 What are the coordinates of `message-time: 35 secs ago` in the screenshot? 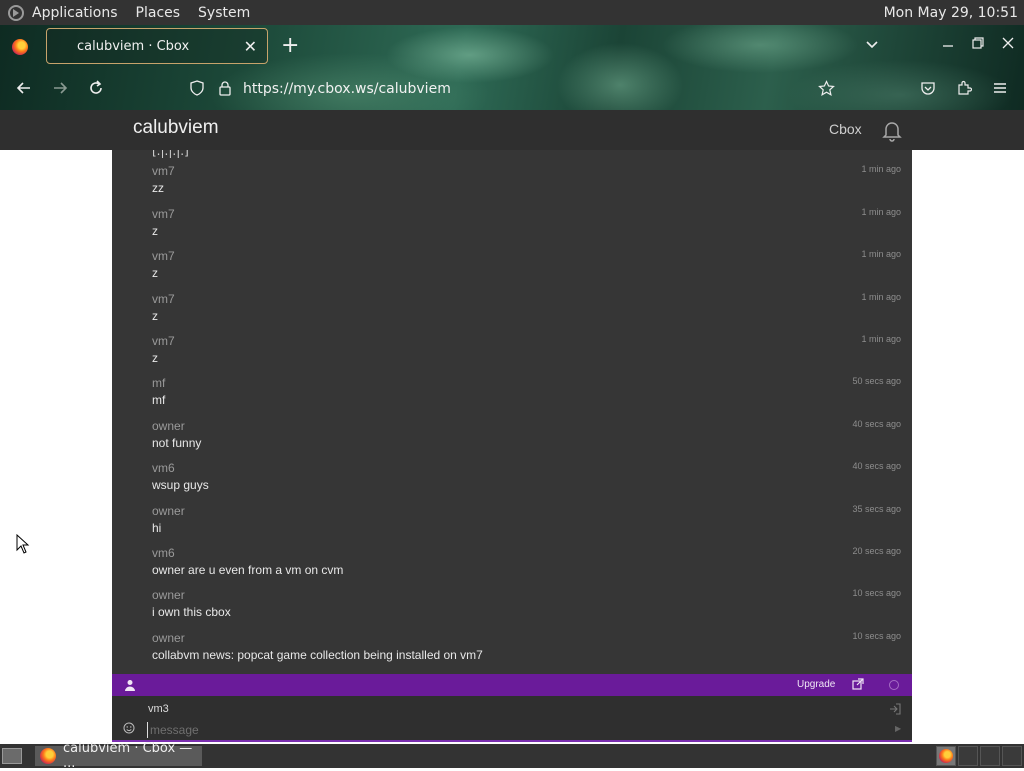 It's located at (876, 509).